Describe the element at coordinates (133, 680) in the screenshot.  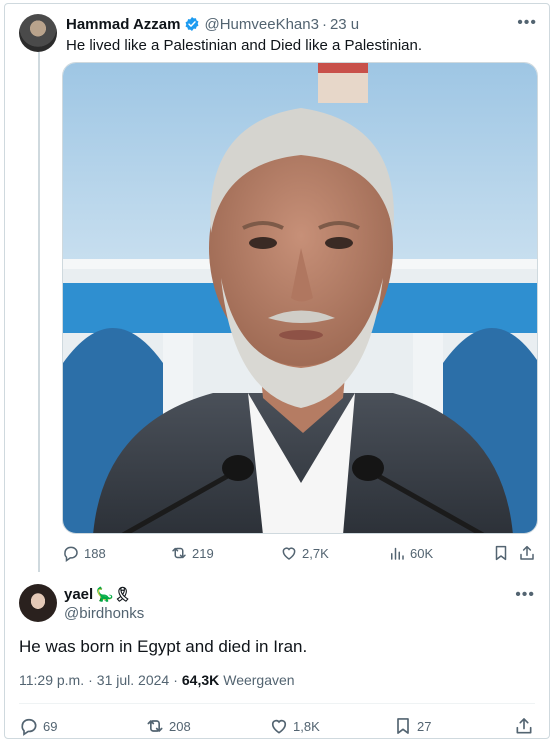
I see `tweet-date: 31 jul. 2024` at that location.